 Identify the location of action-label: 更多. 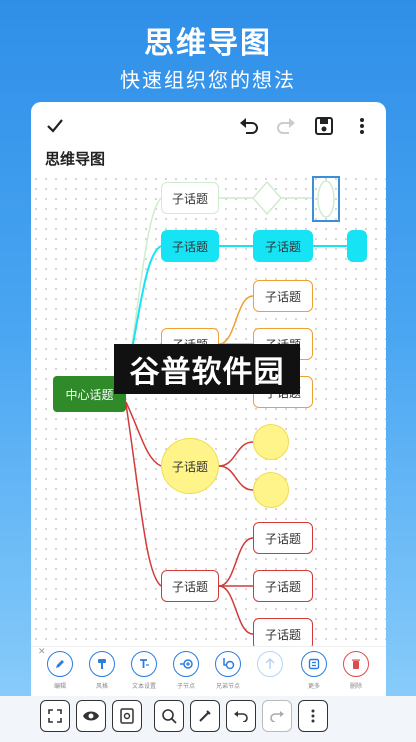
(313, 686).